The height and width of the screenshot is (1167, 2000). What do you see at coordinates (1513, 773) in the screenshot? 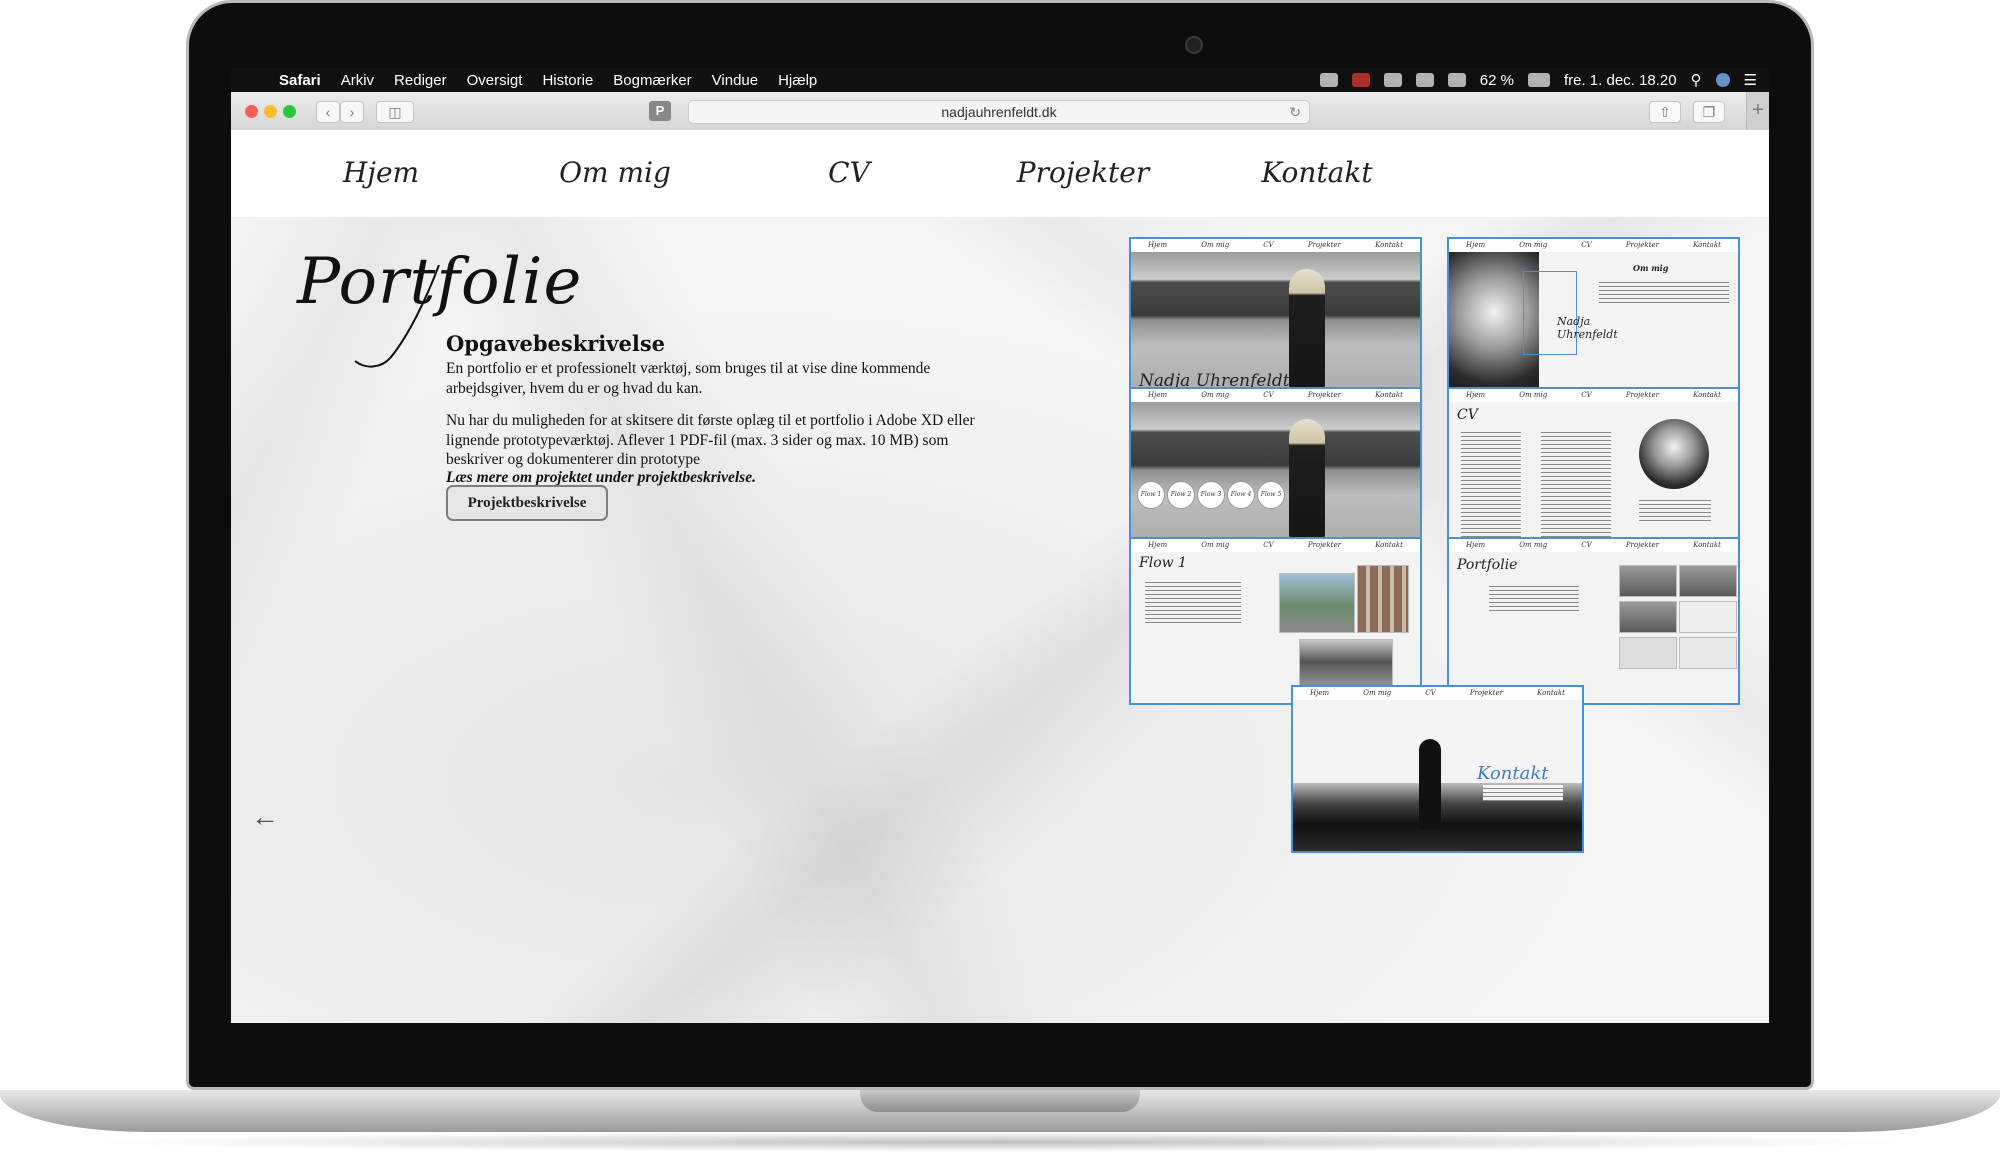
I see `thumb-title: Kontakt` at bounding box center [1513, 773].